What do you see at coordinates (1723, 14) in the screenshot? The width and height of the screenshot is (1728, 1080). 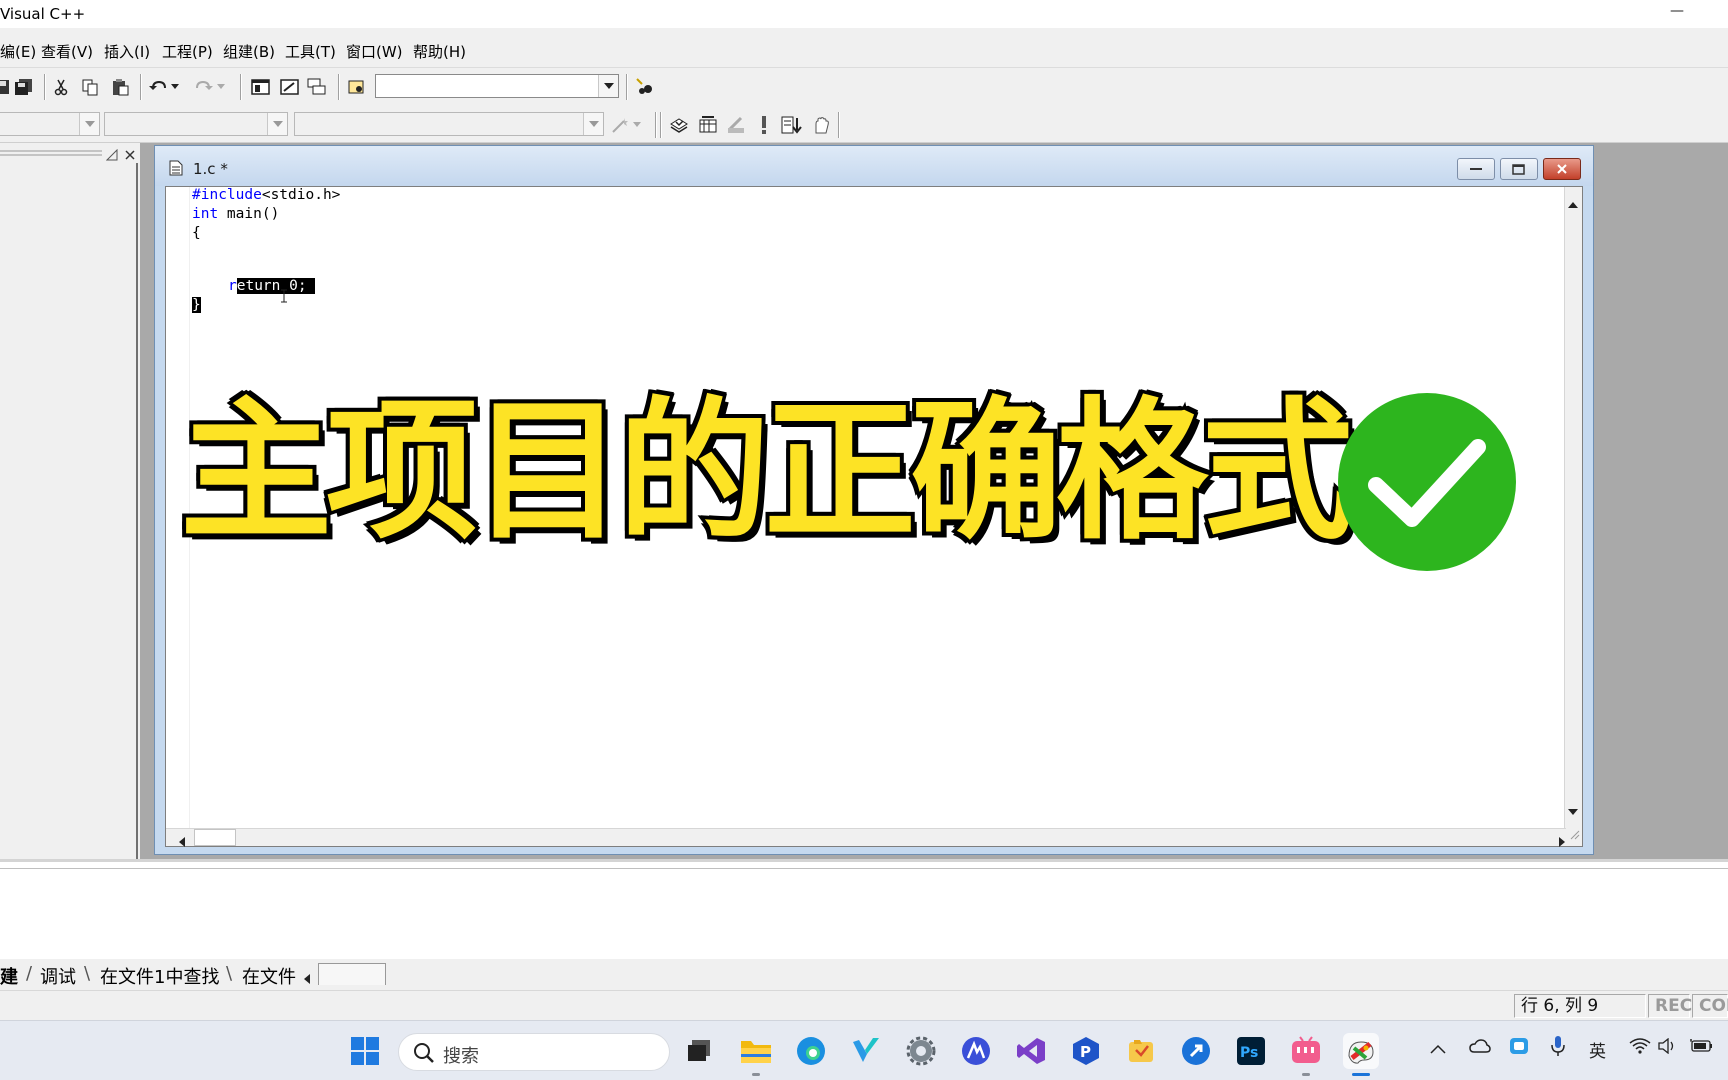 I see `maximize-button` at bounding box center [1723, 14].